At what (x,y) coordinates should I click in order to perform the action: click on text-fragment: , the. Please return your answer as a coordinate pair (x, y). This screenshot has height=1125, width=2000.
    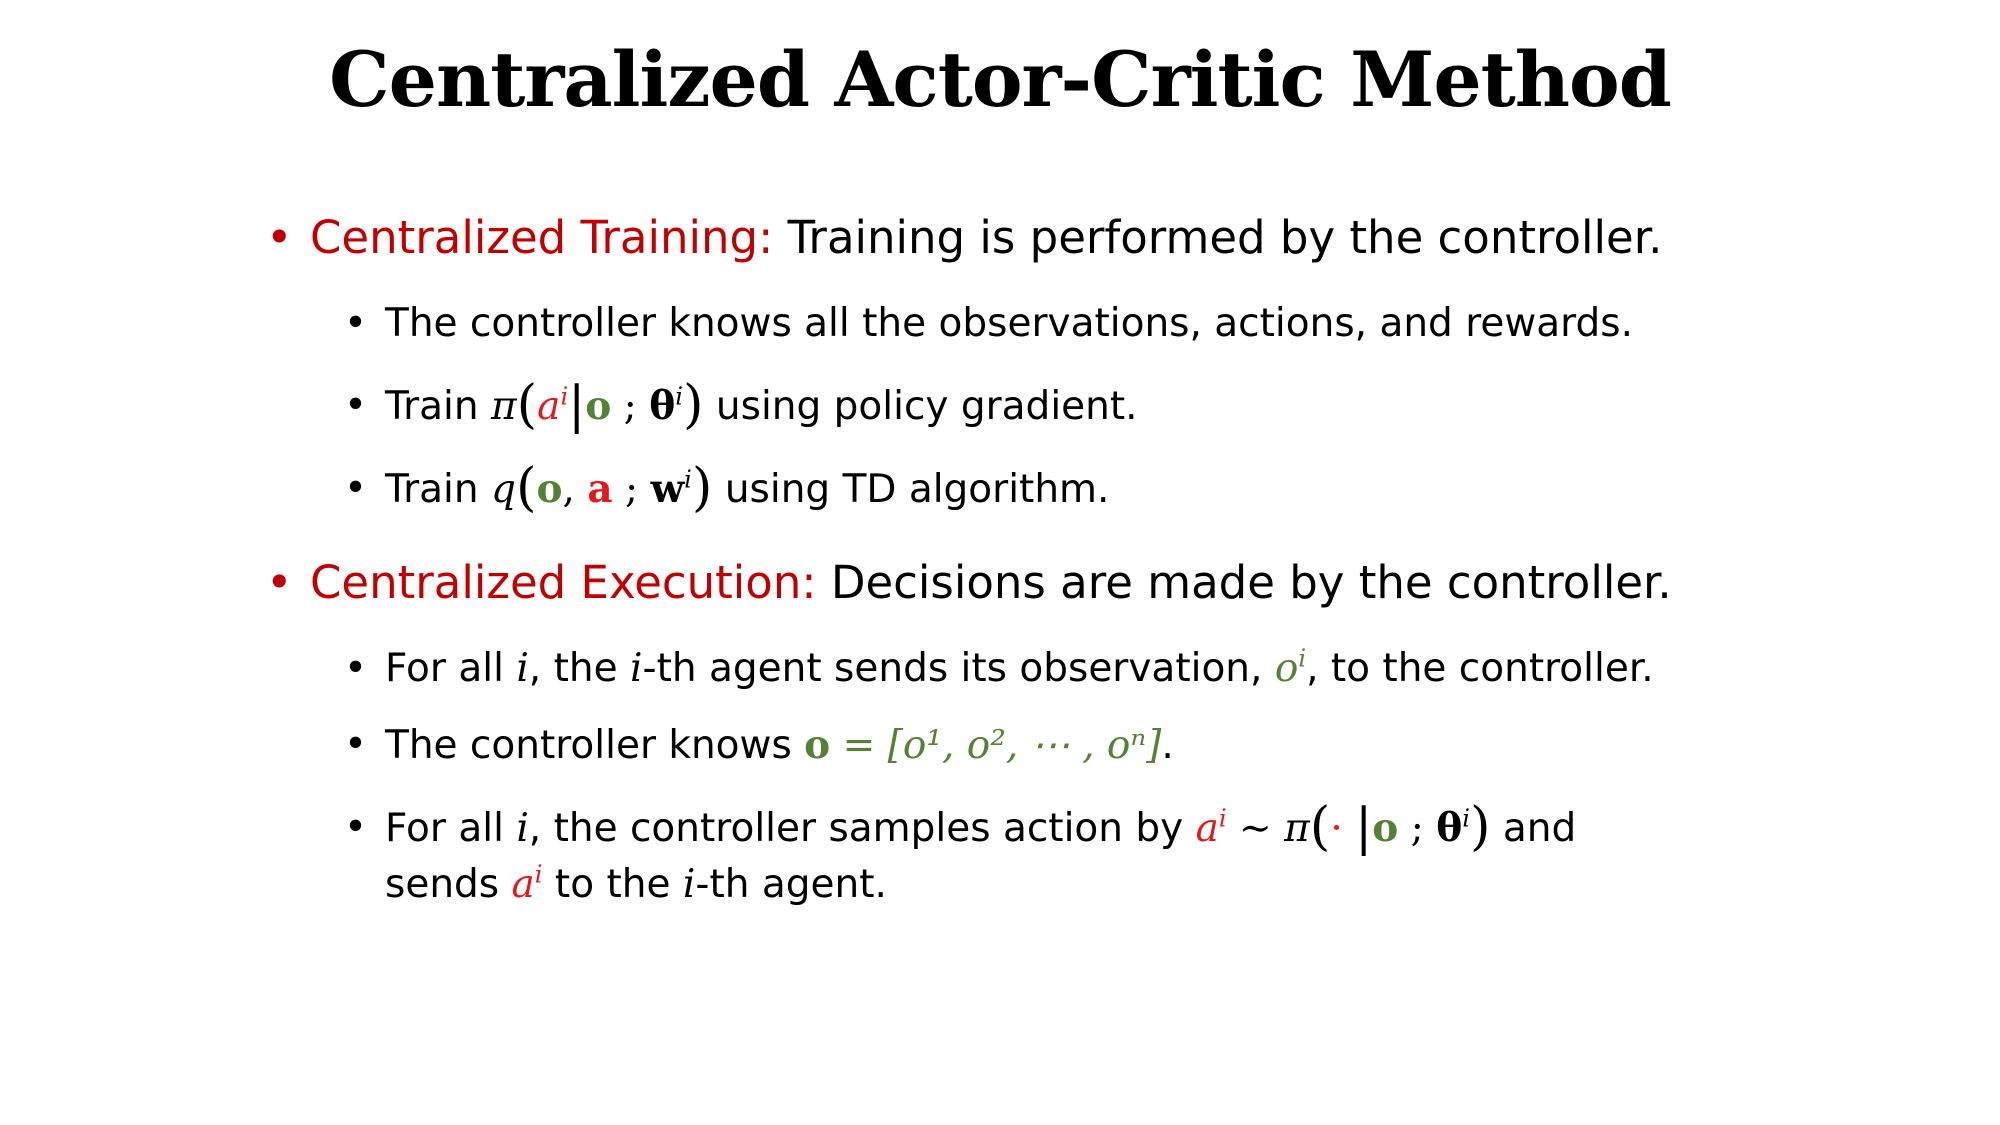
    Looking at the image, I should click on (573, 668).